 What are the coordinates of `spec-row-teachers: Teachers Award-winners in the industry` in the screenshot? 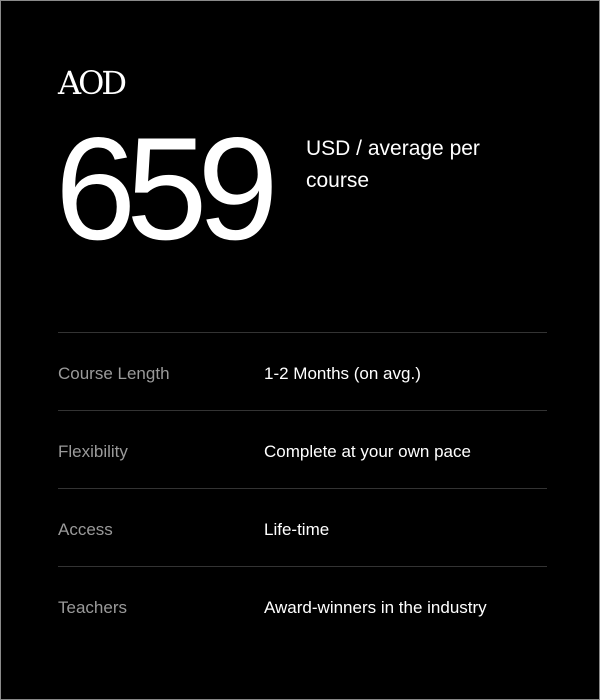 It's located at (302, 605).